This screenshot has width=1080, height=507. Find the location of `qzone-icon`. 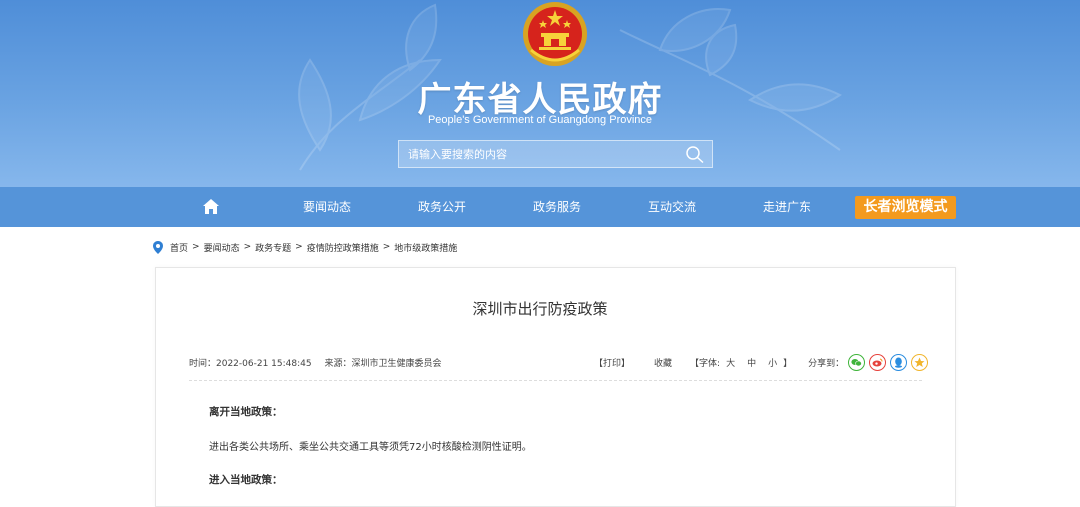

qzone-icon is located at coordinates (920, 362).